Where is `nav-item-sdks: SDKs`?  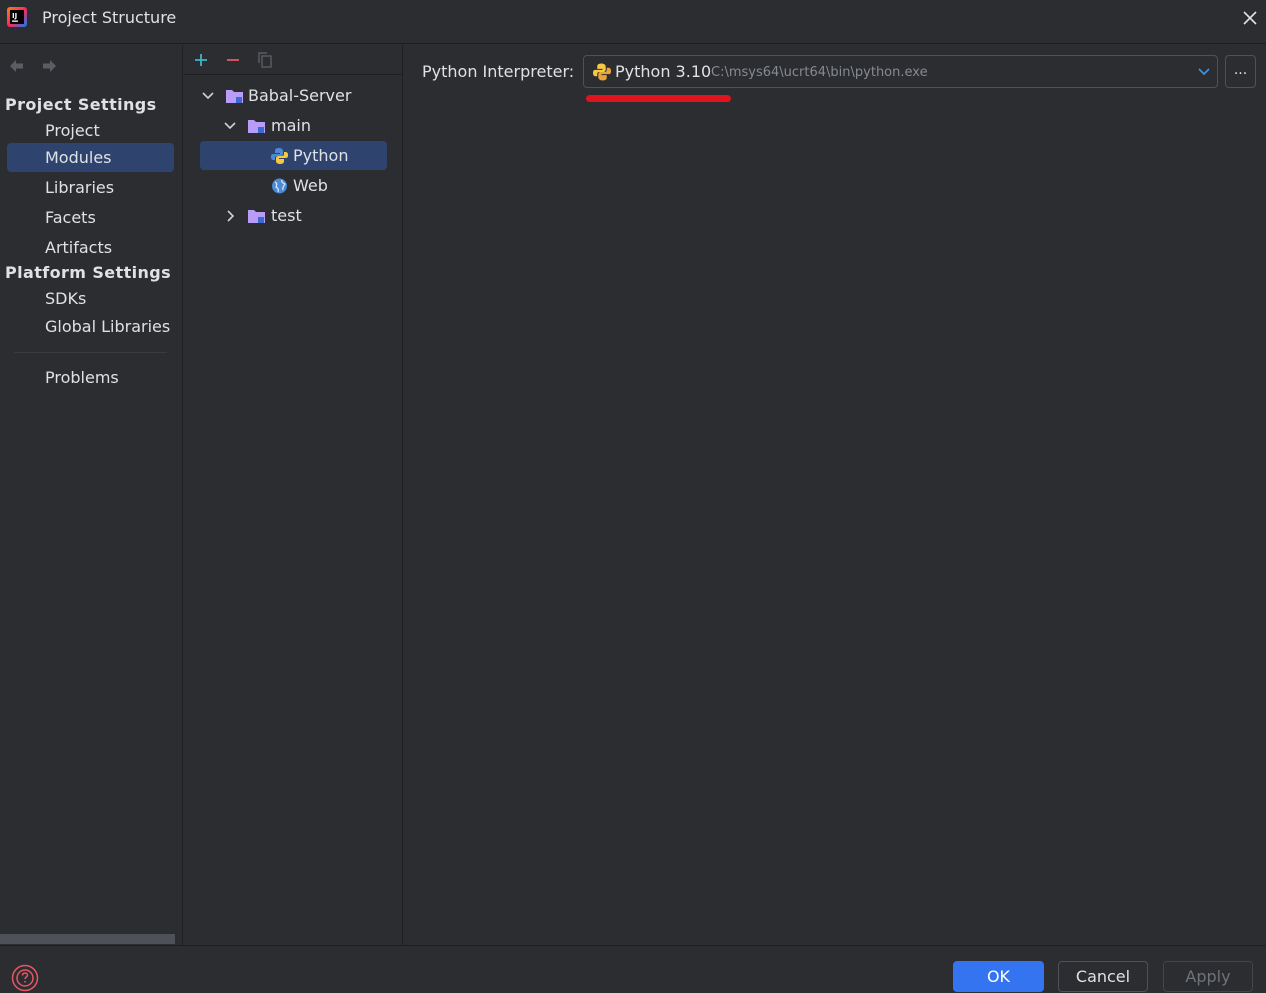 nav-item-sdks: SDKs is located at coordinates (90, 298).